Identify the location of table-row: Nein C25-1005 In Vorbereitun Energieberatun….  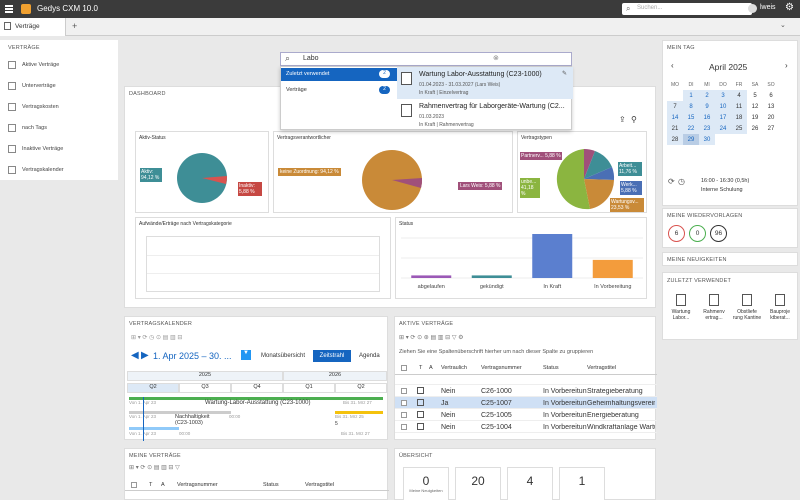
(526, 415).